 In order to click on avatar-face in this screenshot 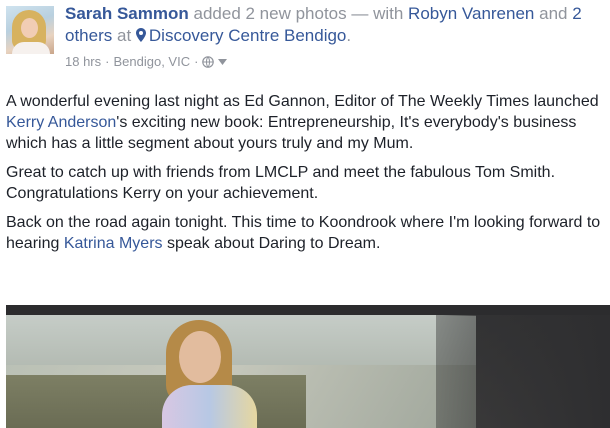, I will do `click(29, 28)`.